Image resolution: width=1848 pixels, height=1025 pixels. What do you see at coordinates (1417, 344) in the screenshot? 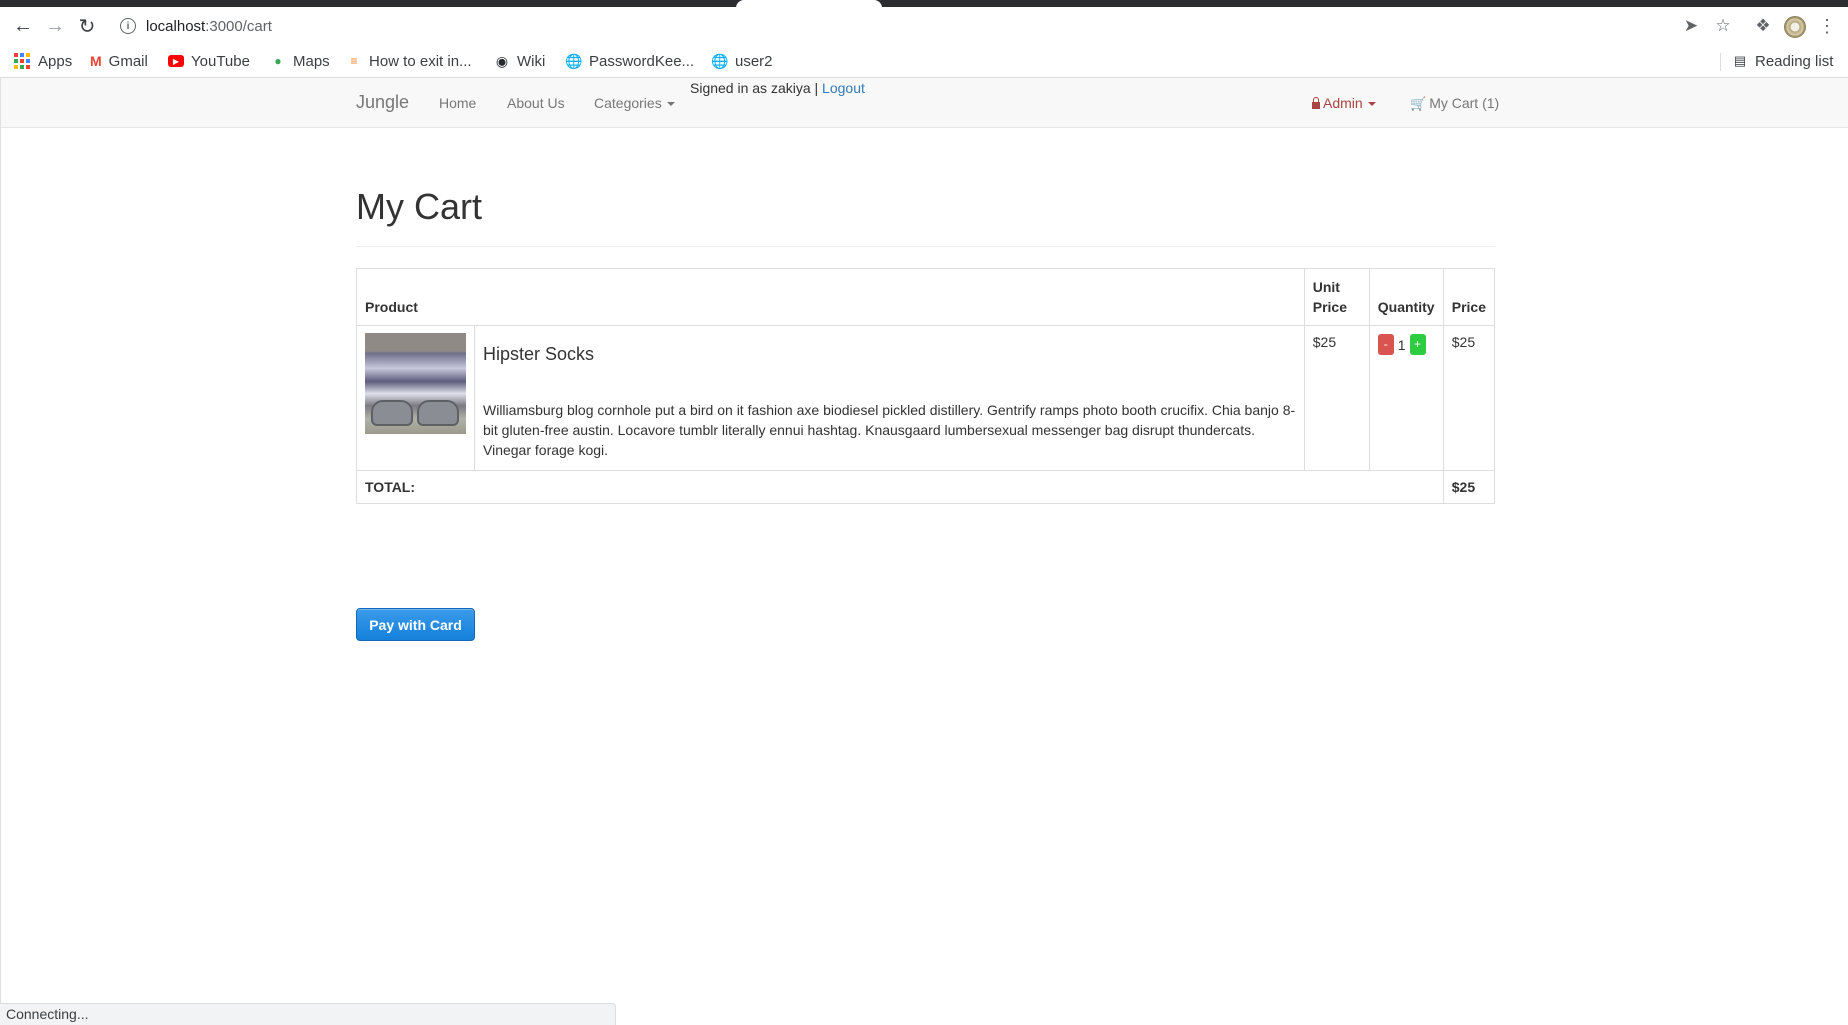
I see `increase-quantity-button: +` at bounding box center [1417, 344].